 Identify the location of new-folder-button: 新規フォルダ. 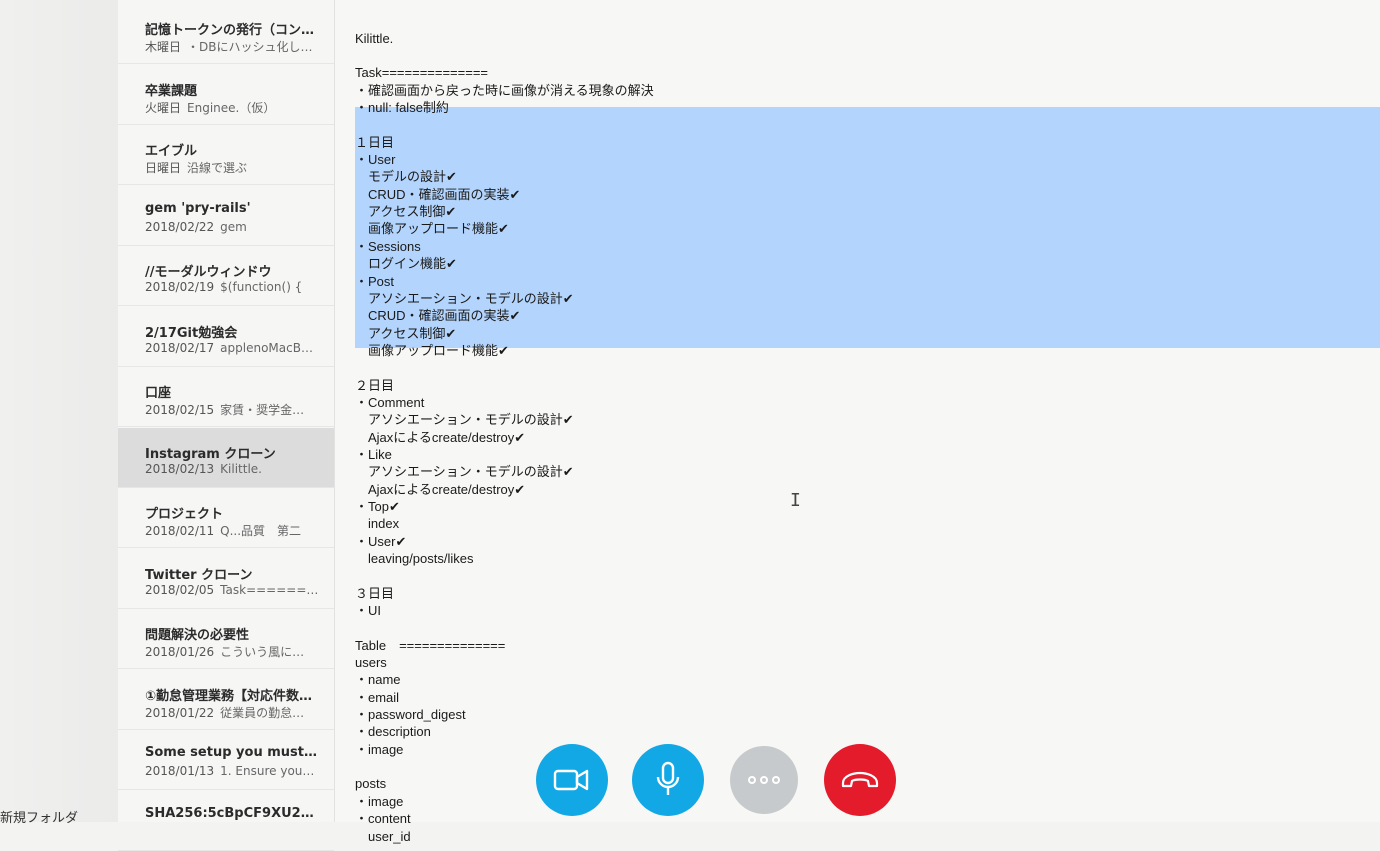
(39, 816).